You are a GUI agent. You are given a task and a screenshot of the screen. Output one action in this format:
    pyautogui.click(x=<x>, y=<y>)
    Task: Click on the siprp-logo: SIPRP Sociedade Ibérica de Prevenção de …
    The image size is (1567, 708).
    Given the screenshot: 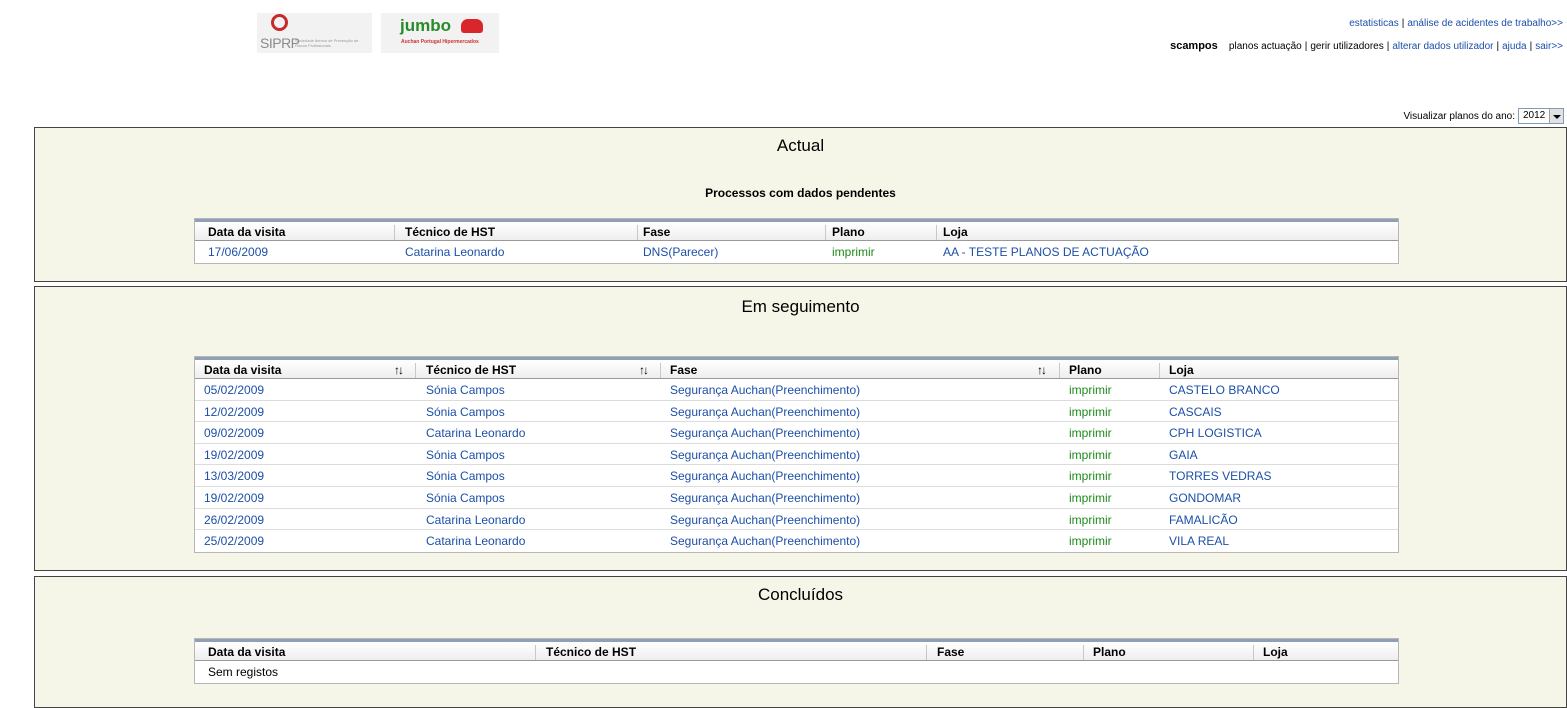 What is the action you would take?
    pyautogui.click(x=314, y=33)
    